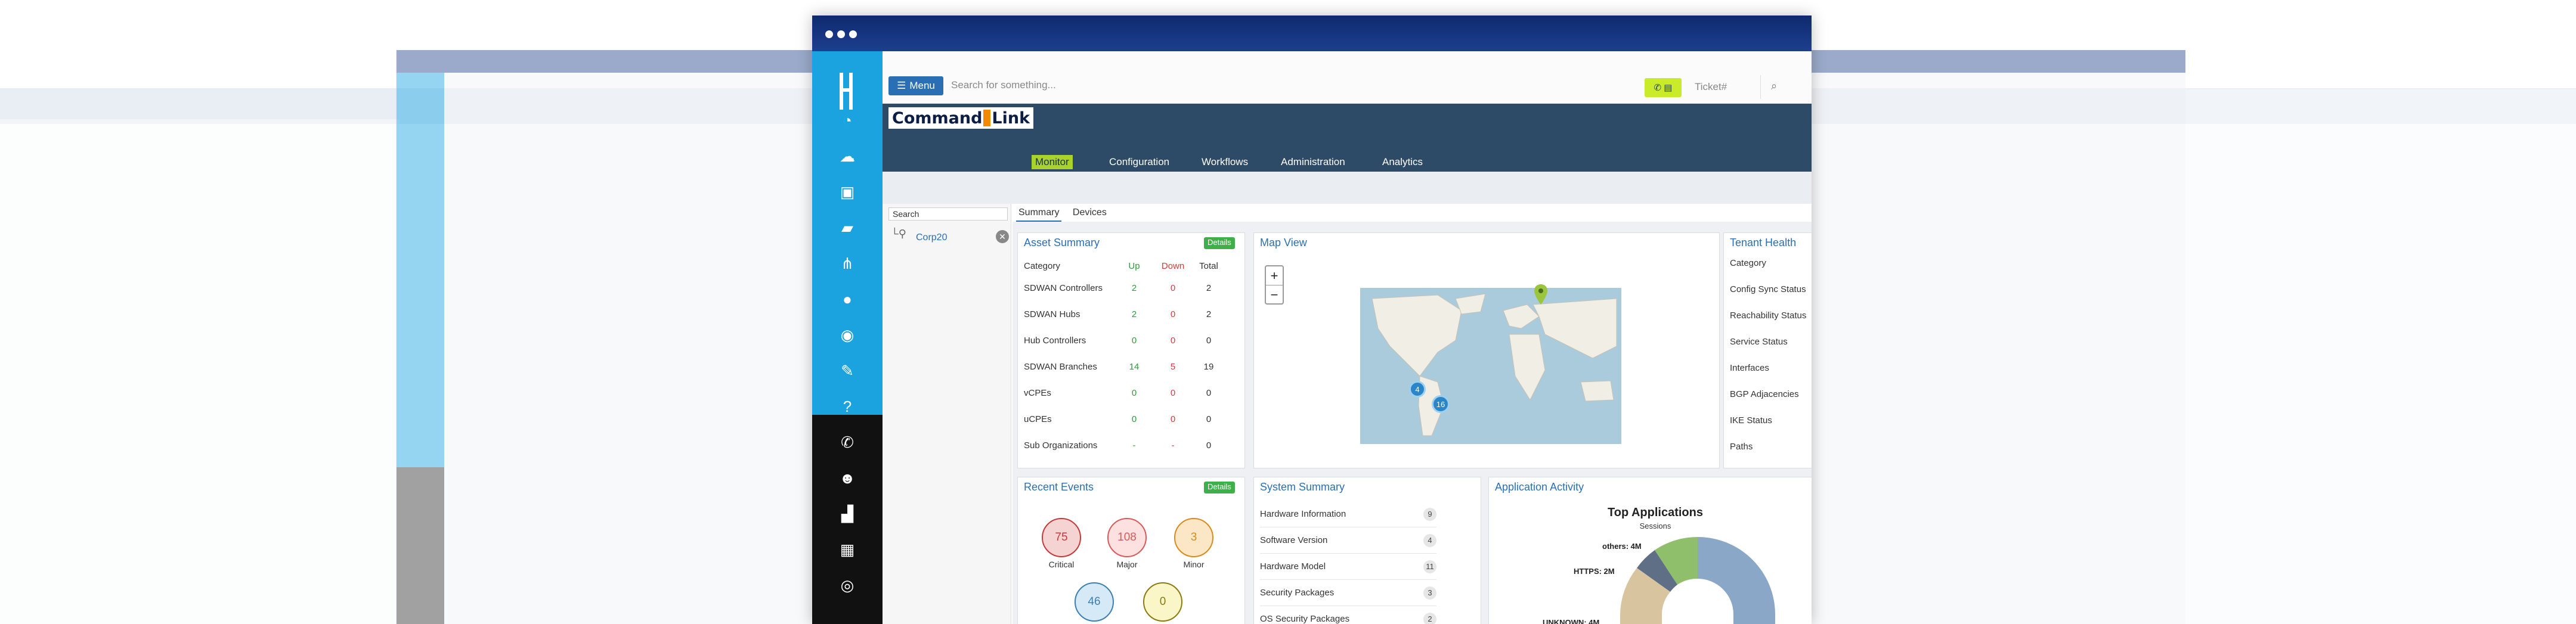  Describe the element at coordinates (1303, 514) in the screenshot. I see `system-summary-label: Hardware Information` at that location.